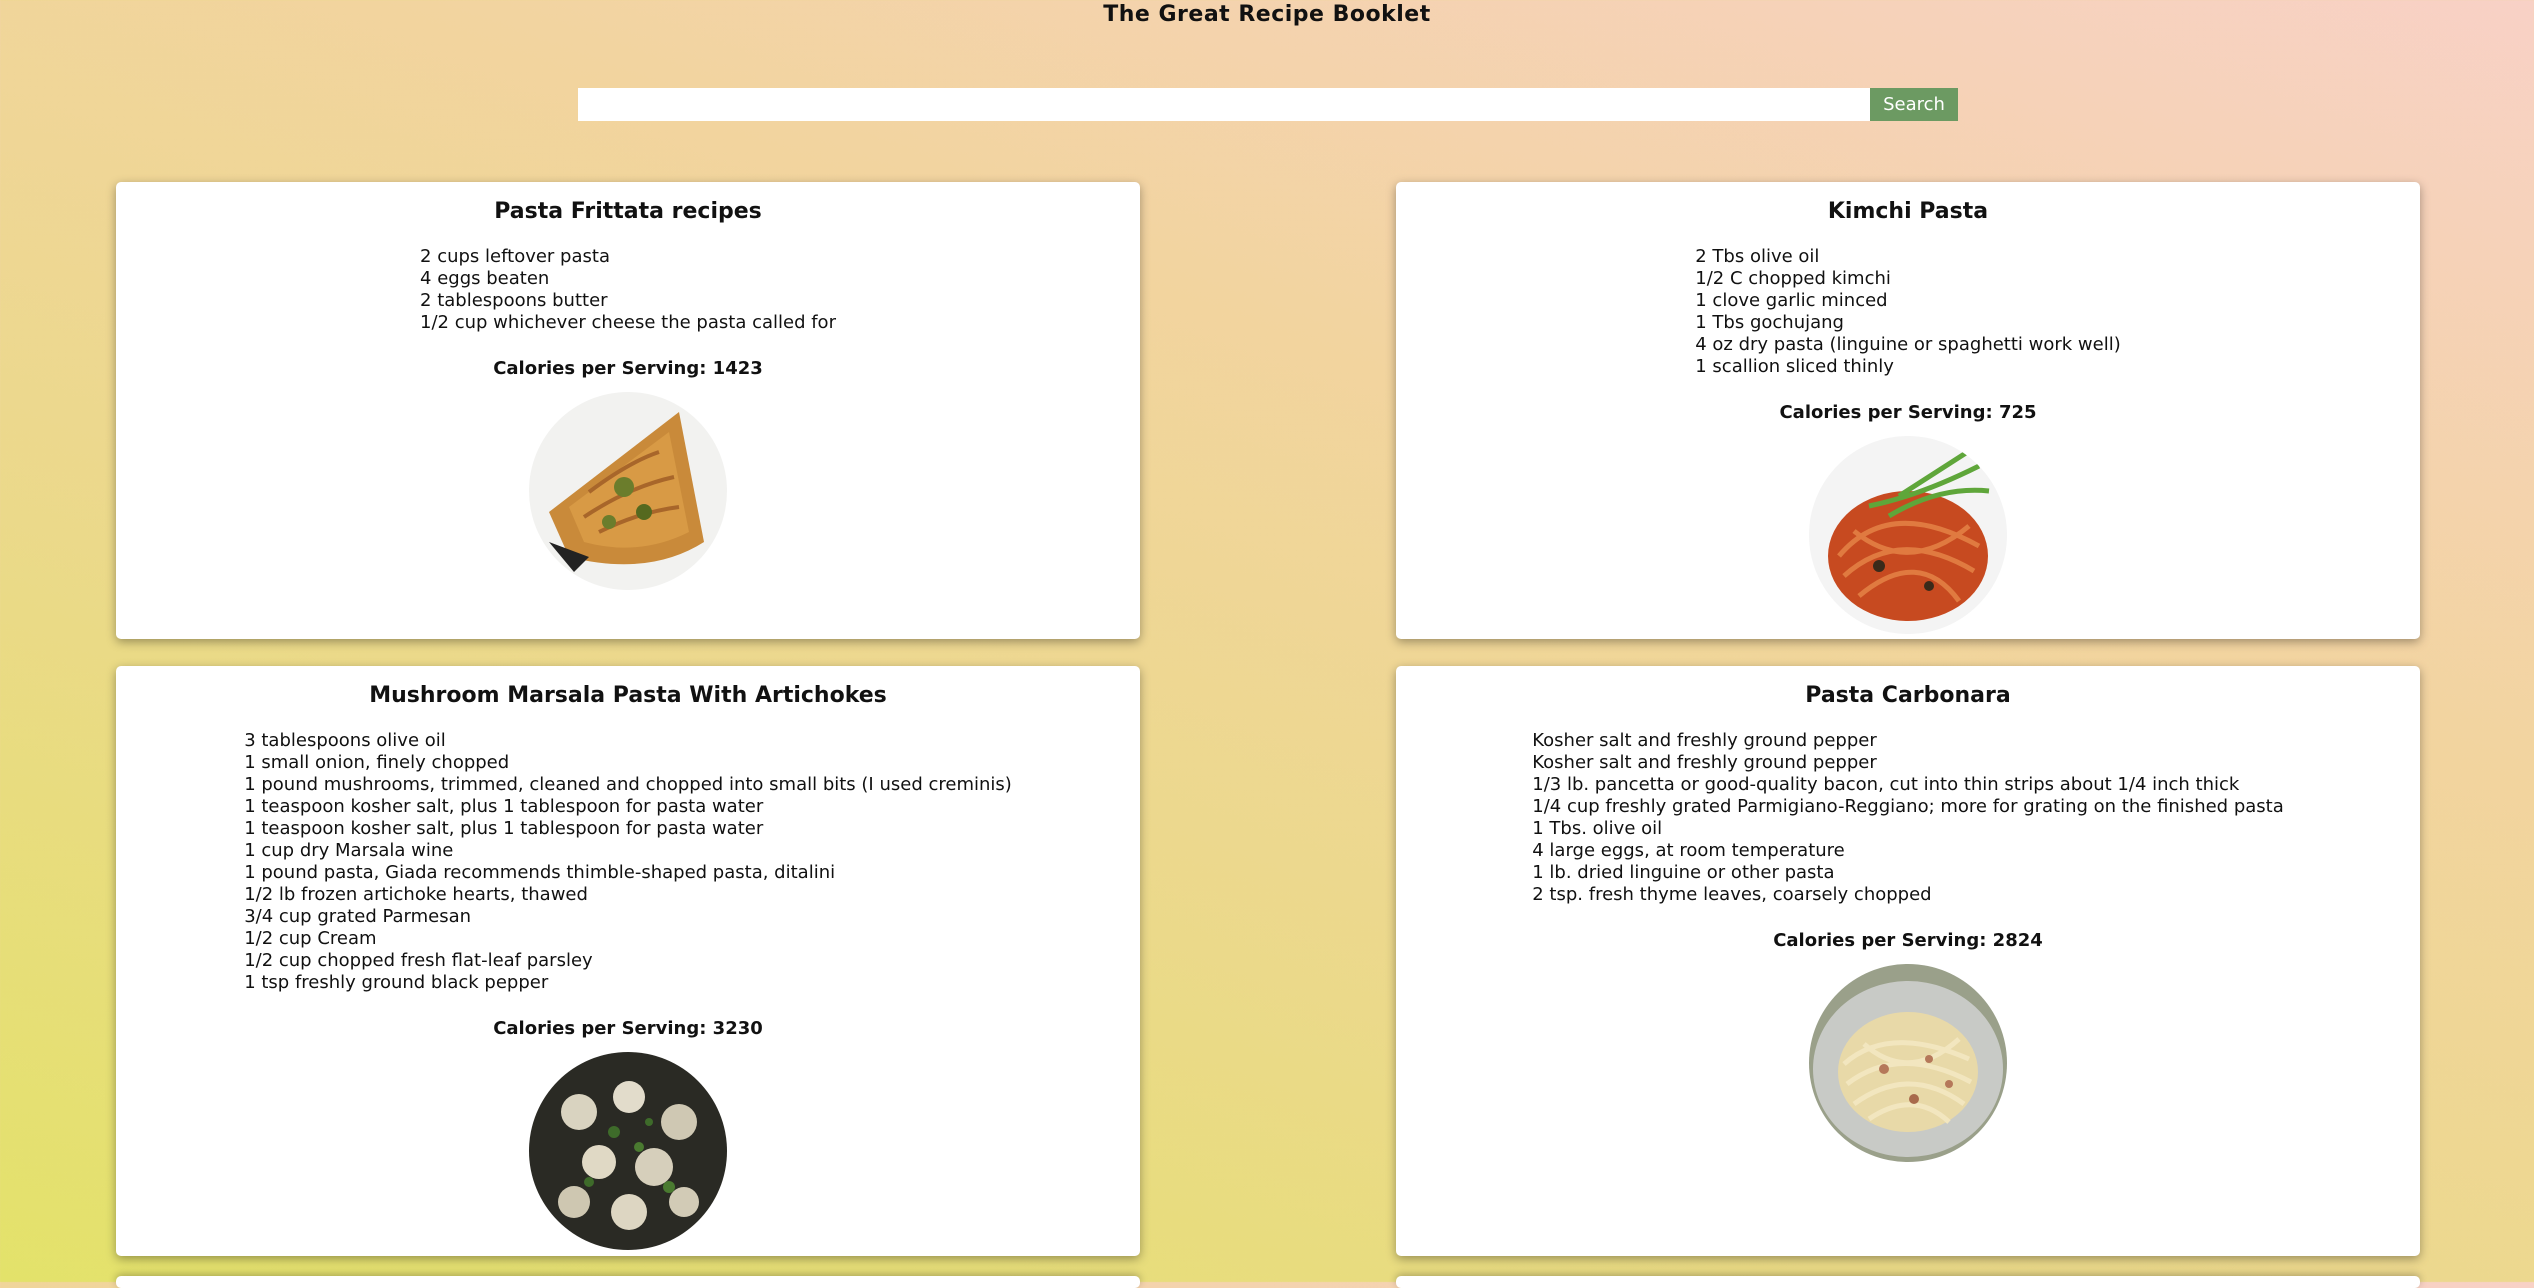 This screenshot has width=2534, height=1288. What do you see at coordinates (1769, 322) in the screenshot?
I see `ingredient-item: 1 Tbs gochujang` at bounding box center [1769, 322].